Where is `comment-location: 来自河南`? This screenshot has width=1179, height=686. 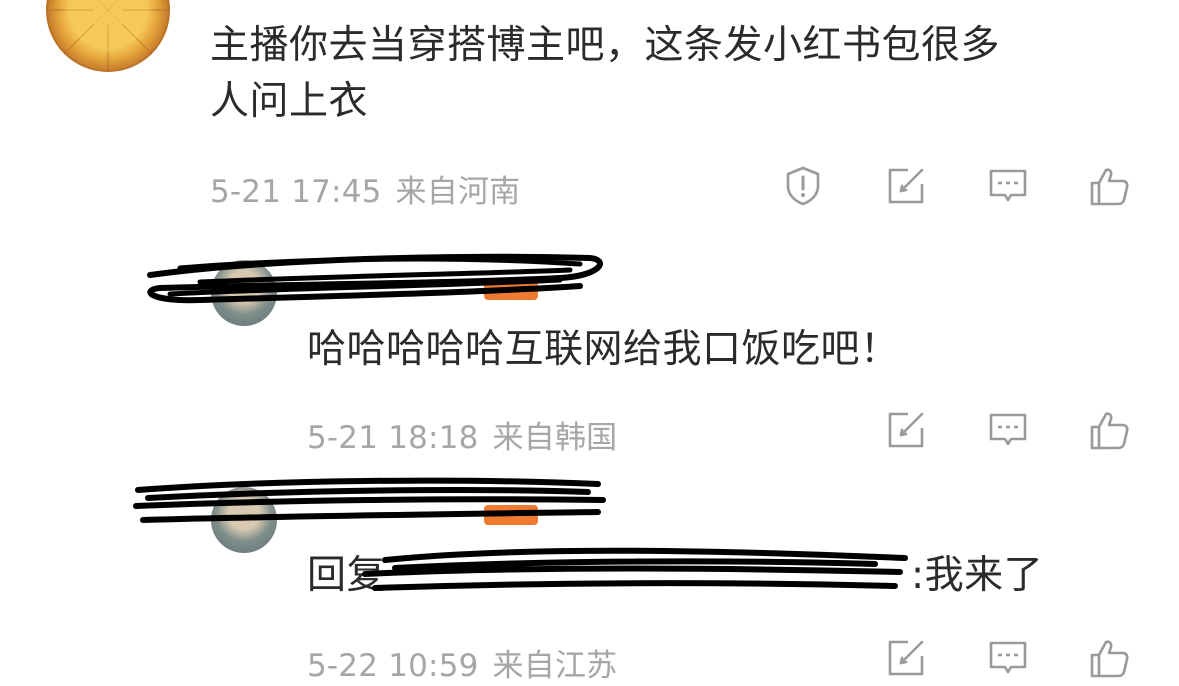
comment-location: 来自河南 is located at coordinates (458, 192).